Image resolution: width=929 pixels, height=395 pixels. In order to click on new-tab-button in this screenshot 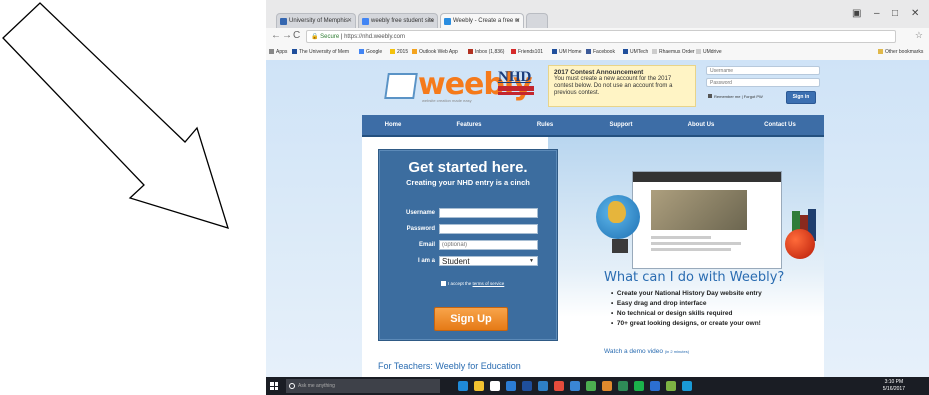, I will do `click(537, 20)`.